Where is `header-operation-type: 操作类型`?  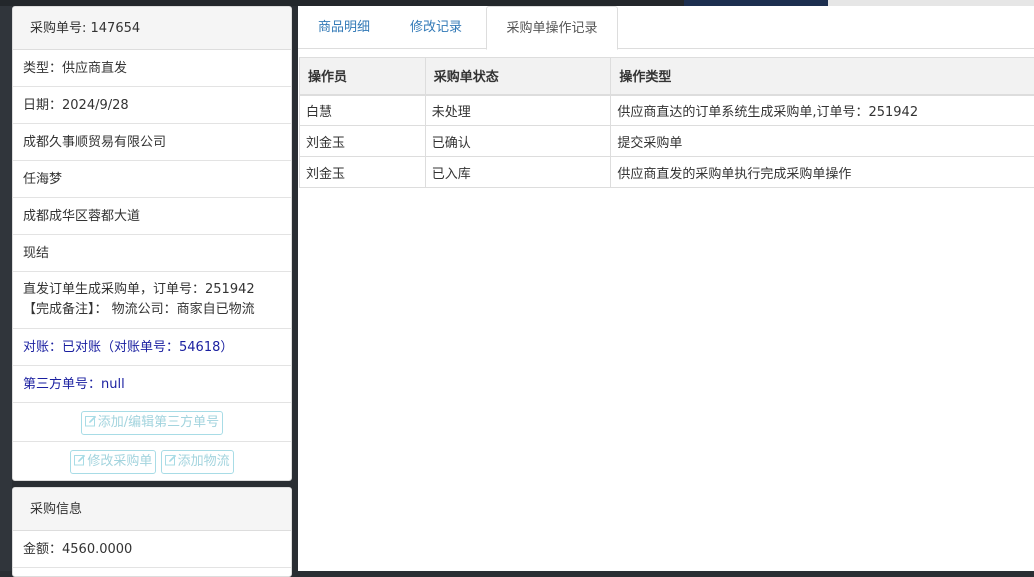
header-operation-type: 操作类型 is located at coordinates (822, 76).